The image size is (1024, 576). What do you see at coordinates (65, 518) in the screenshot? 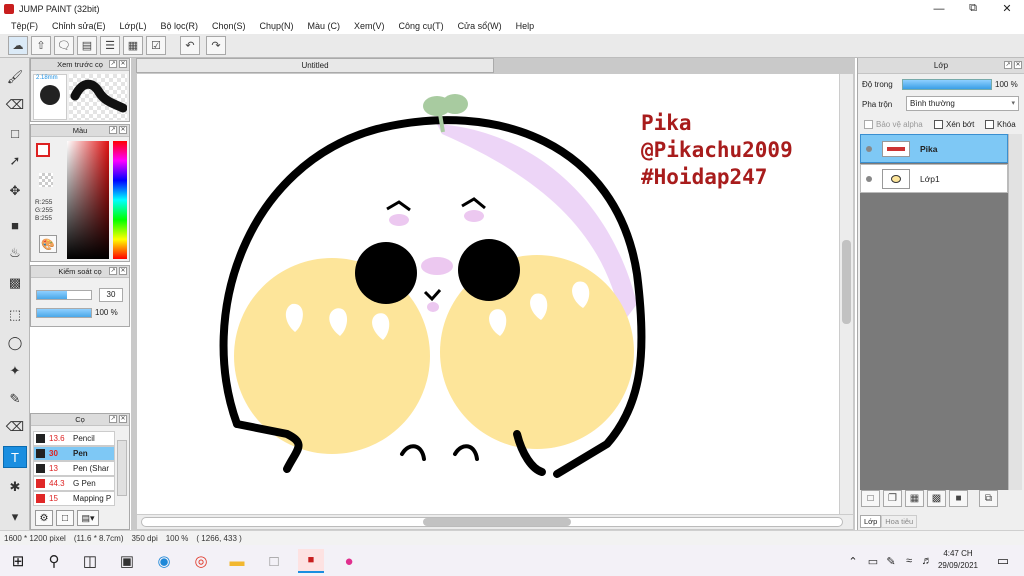
I see `new-brush-icon: □` at bounding box center [65, 518].